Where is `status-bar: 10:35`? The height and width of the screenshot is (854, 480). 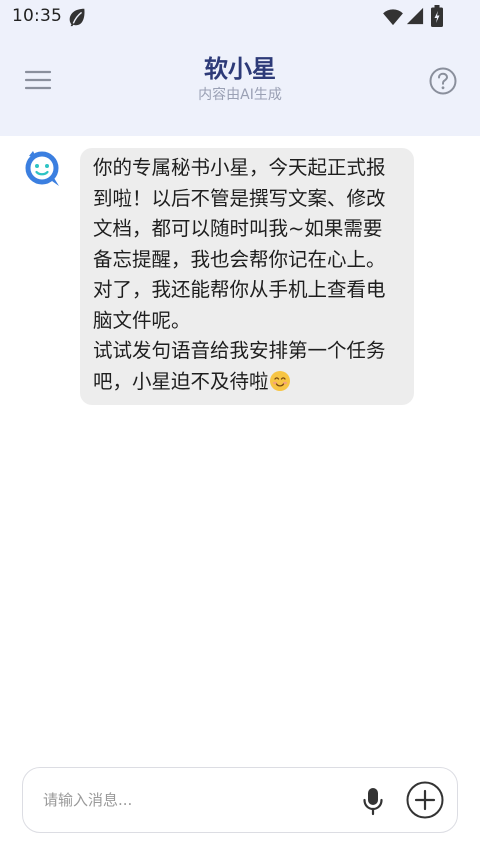
status-bar: 10:35 is located at coordinates (240, 17).